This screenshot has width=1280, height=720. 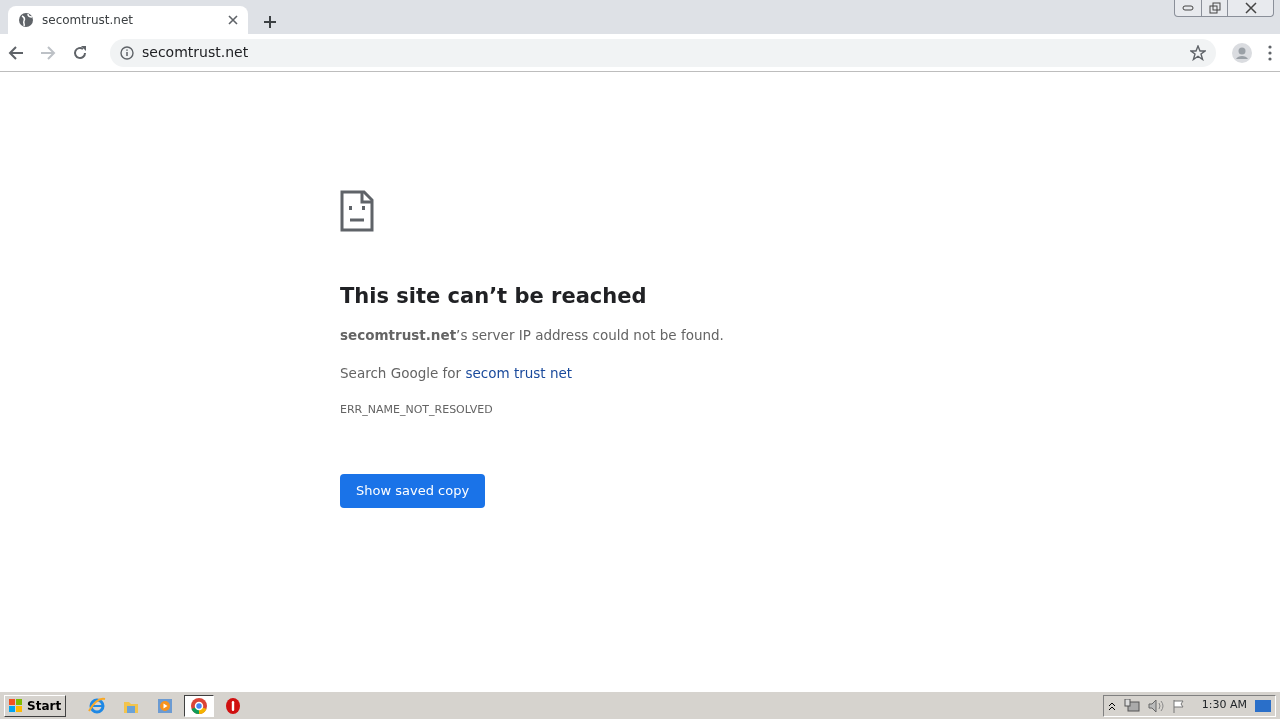 I want to click on star-icon, so click(x=1198, y=52).